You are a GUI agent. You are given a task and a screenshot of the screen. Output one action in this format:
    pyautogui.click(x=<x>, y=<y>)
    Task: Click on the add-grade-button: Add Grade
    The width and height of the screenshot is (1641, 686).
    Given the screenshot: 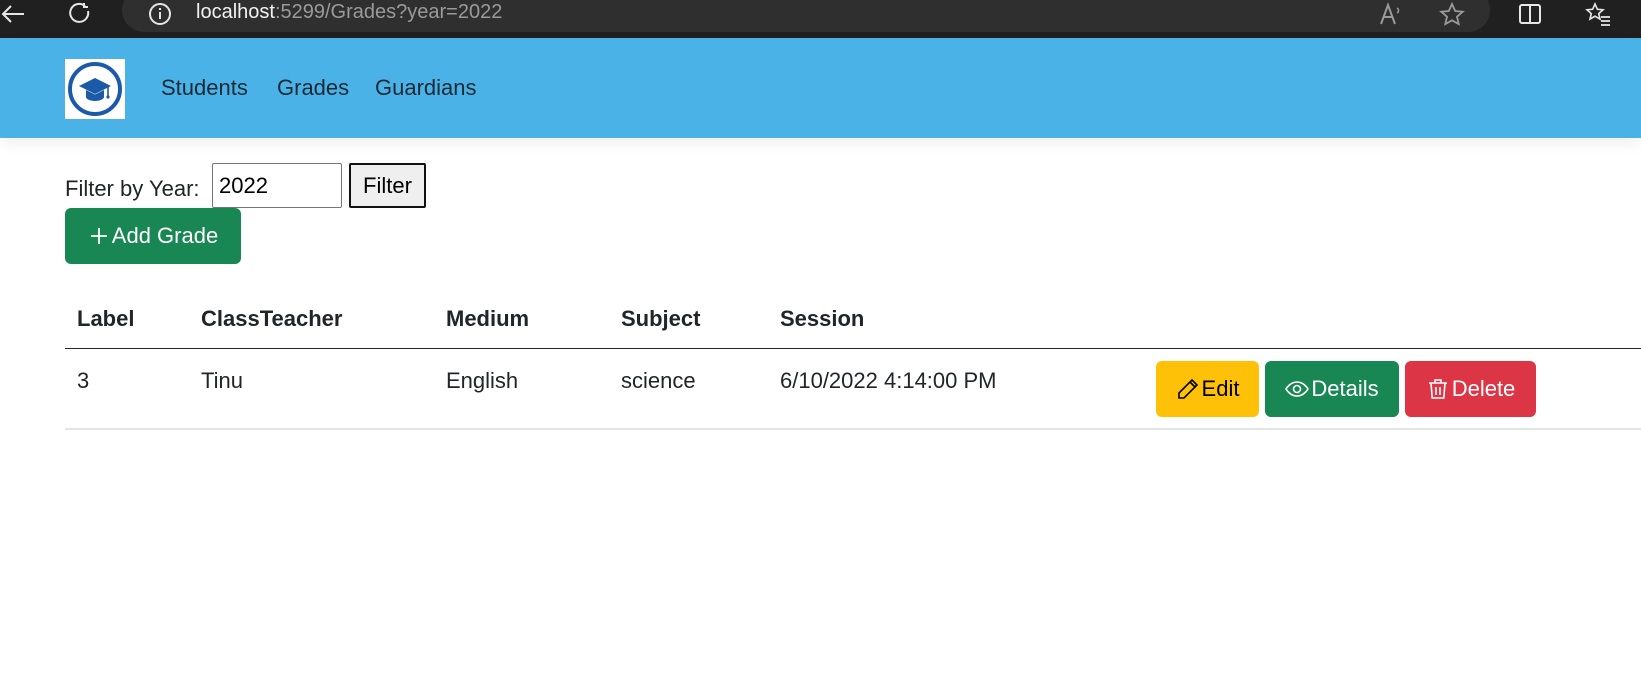 What is the action you would take?
    pyautogui.click(x=153, y=236)
    